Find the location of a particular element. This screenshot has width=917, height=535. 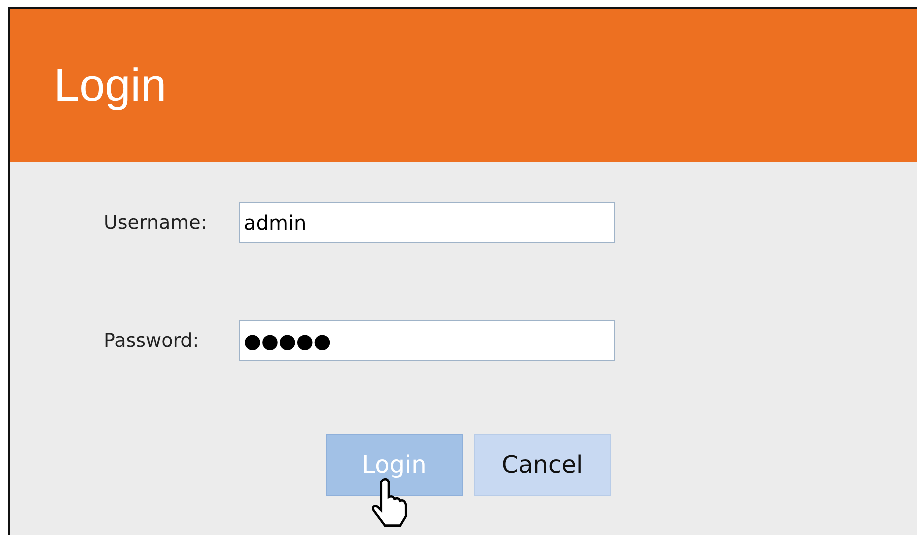

window-title: Login is located at coordinates (110, 85).